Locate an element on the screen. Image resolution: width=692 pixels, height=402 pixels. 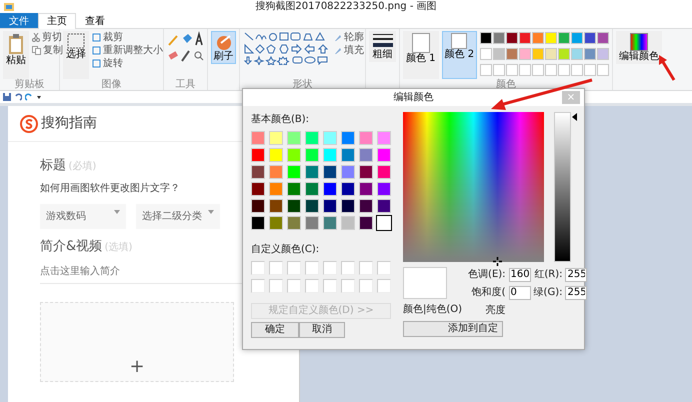
outline-button: 轮廓 is located at coordinates (349, 37).